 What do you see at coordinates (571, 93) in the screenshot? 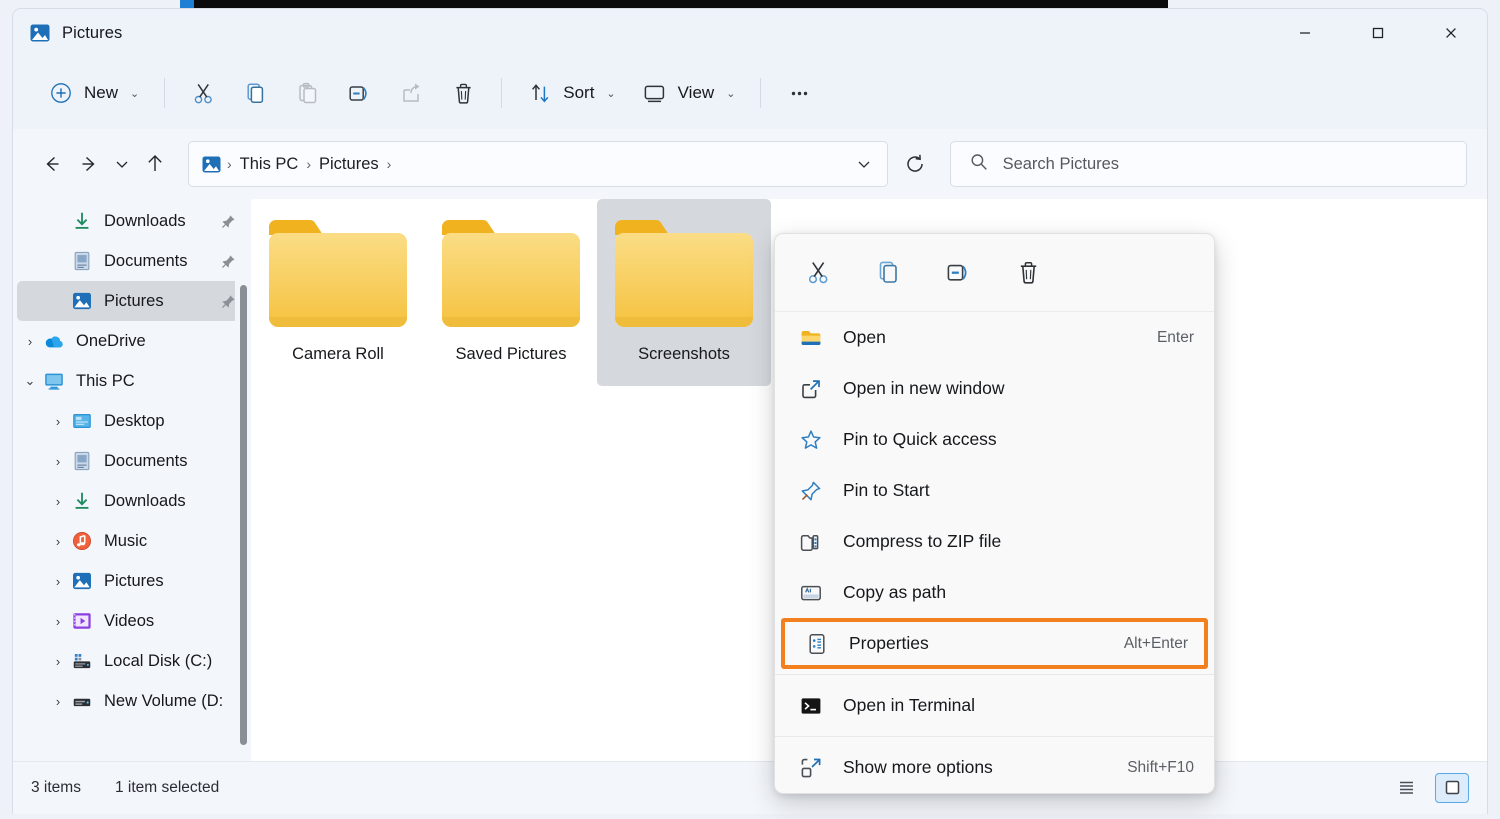
I see `sort-button: Sort ⌄` at bounding box center [571, 93].